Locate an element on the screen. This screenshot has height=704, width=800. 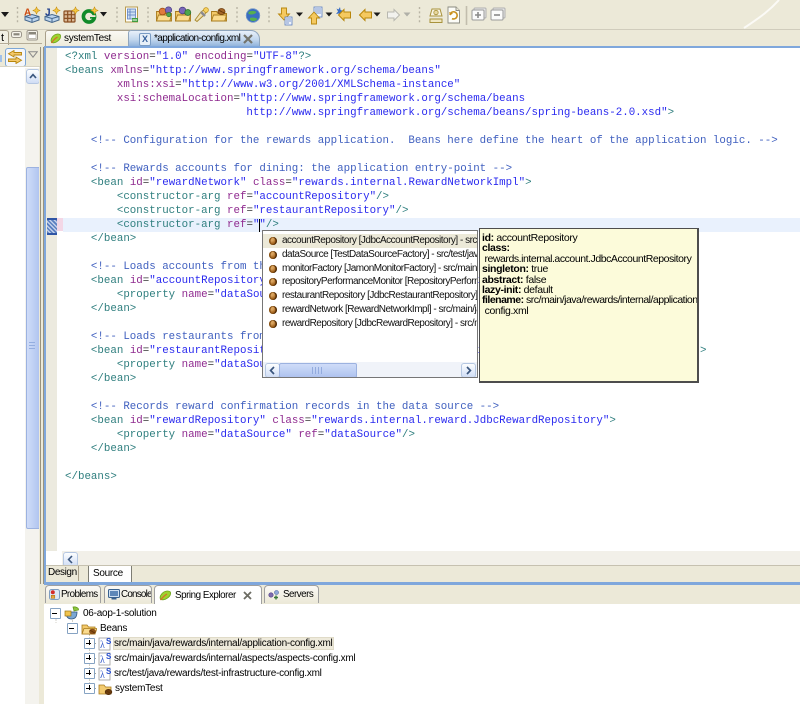
svg-text: J is located at coordinates (48, 13).